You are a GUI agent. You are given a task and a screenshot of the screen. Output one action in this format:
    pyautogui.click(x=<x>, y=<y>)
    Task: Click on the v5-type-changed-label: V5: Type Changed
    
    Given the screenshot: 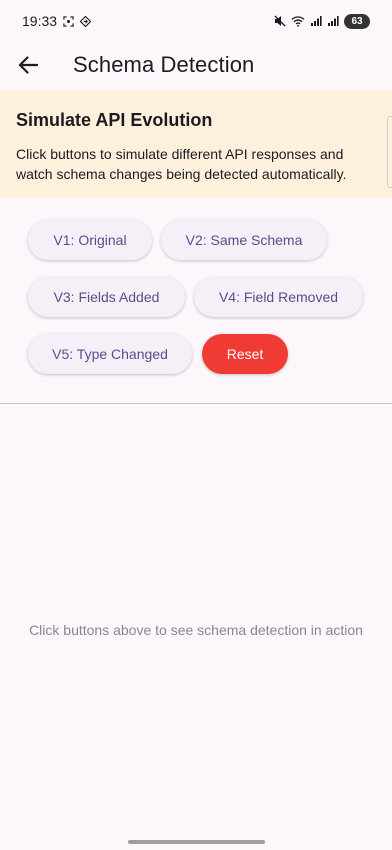 What is the action you would take?
    pyautogui.click(x=110, y=354)
    